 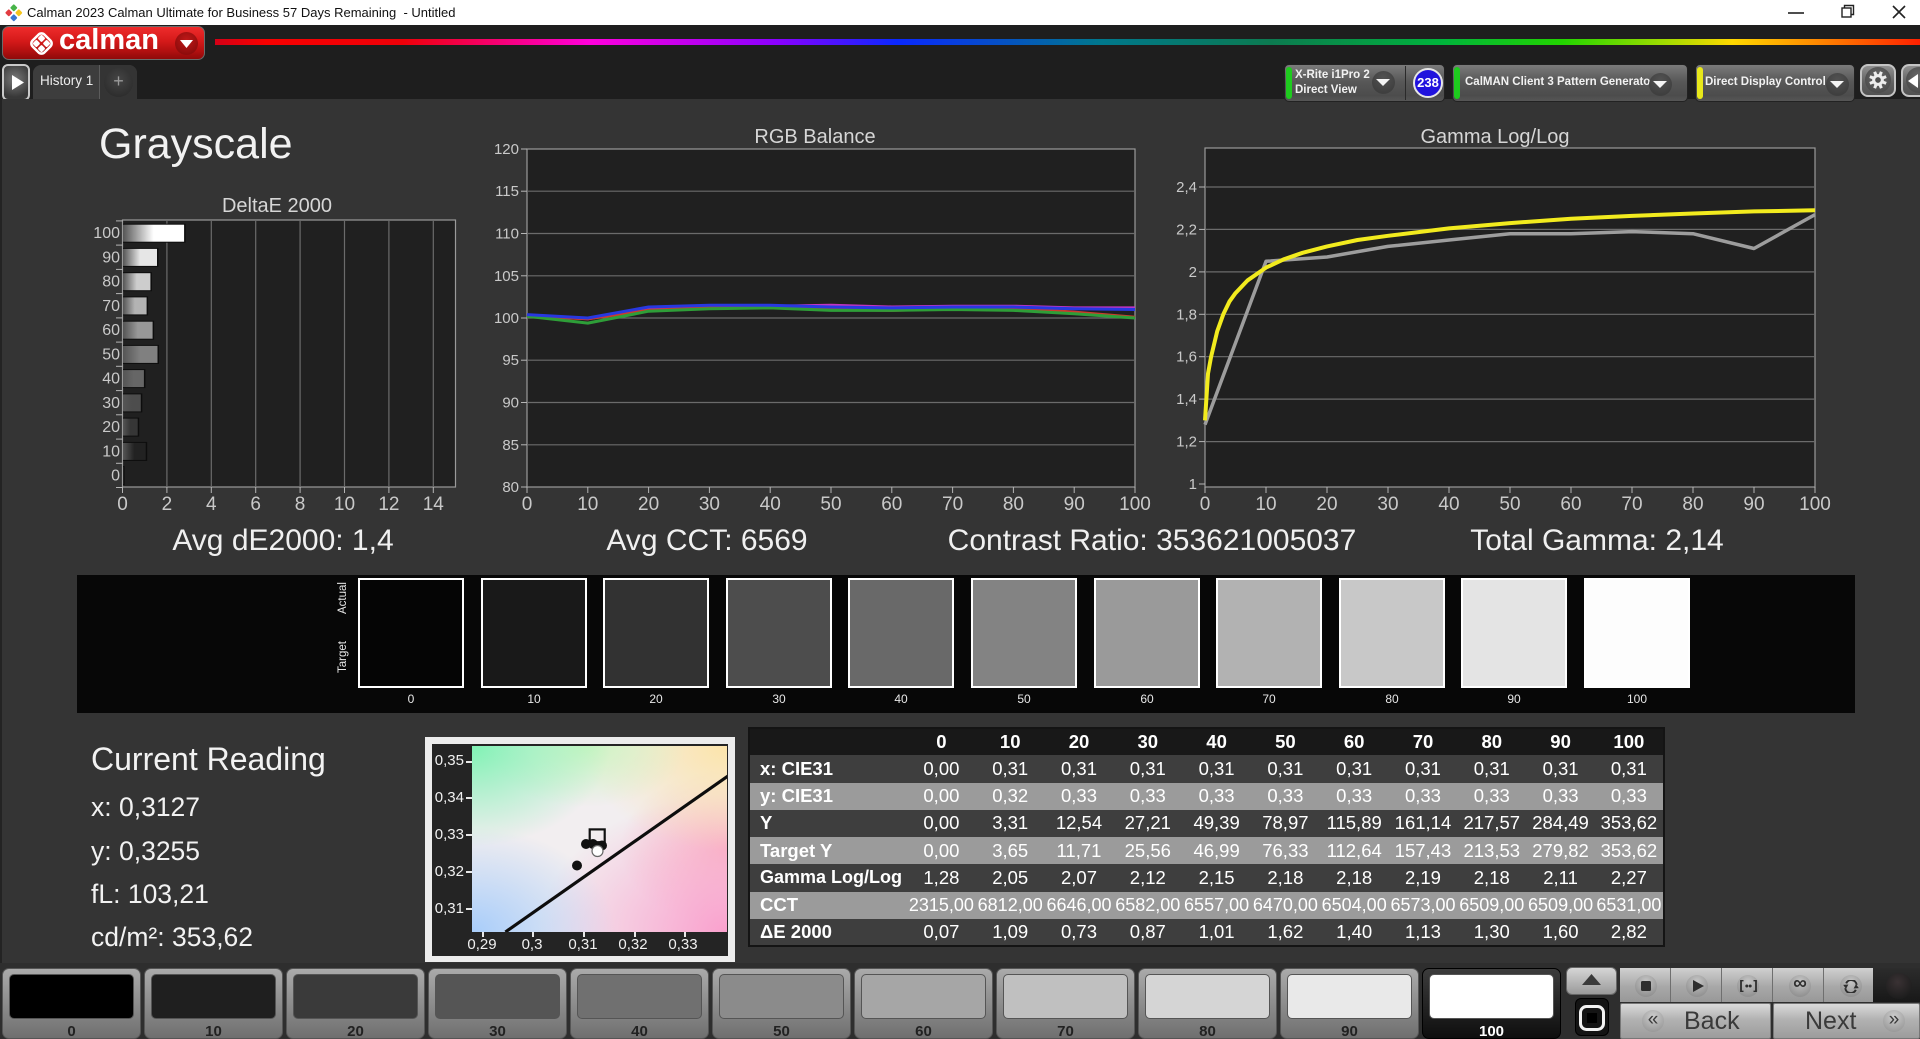 What do you see at coordinates (1186, 357) in the screenshot?
I see `svg-text: 1,6` at bounding box center [1186, 357].